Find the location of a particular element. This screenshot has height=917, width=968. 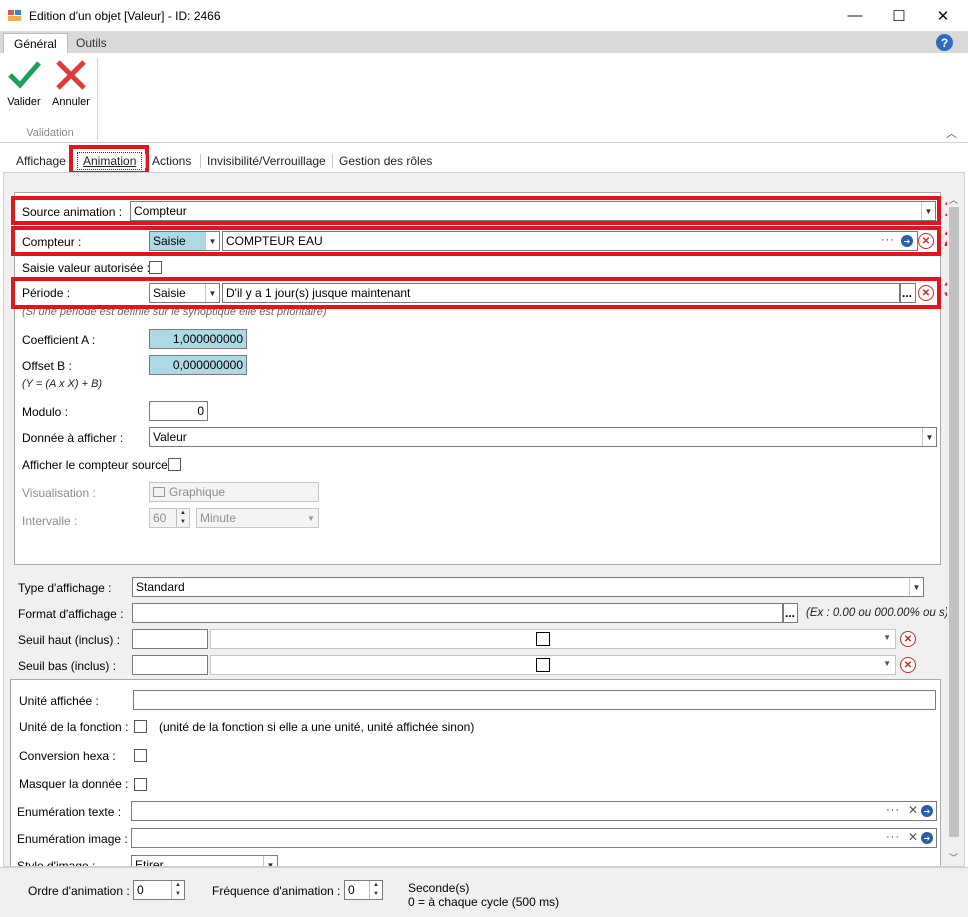

seuil-bas-input is located at coordinates (170, 665).